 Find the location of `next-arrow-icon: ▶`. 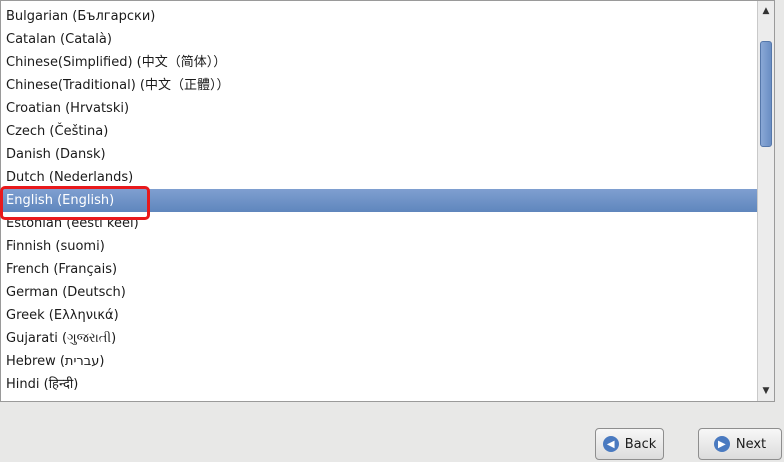

next-arrow-icon: ▶ is located at coordinates (721, 444).